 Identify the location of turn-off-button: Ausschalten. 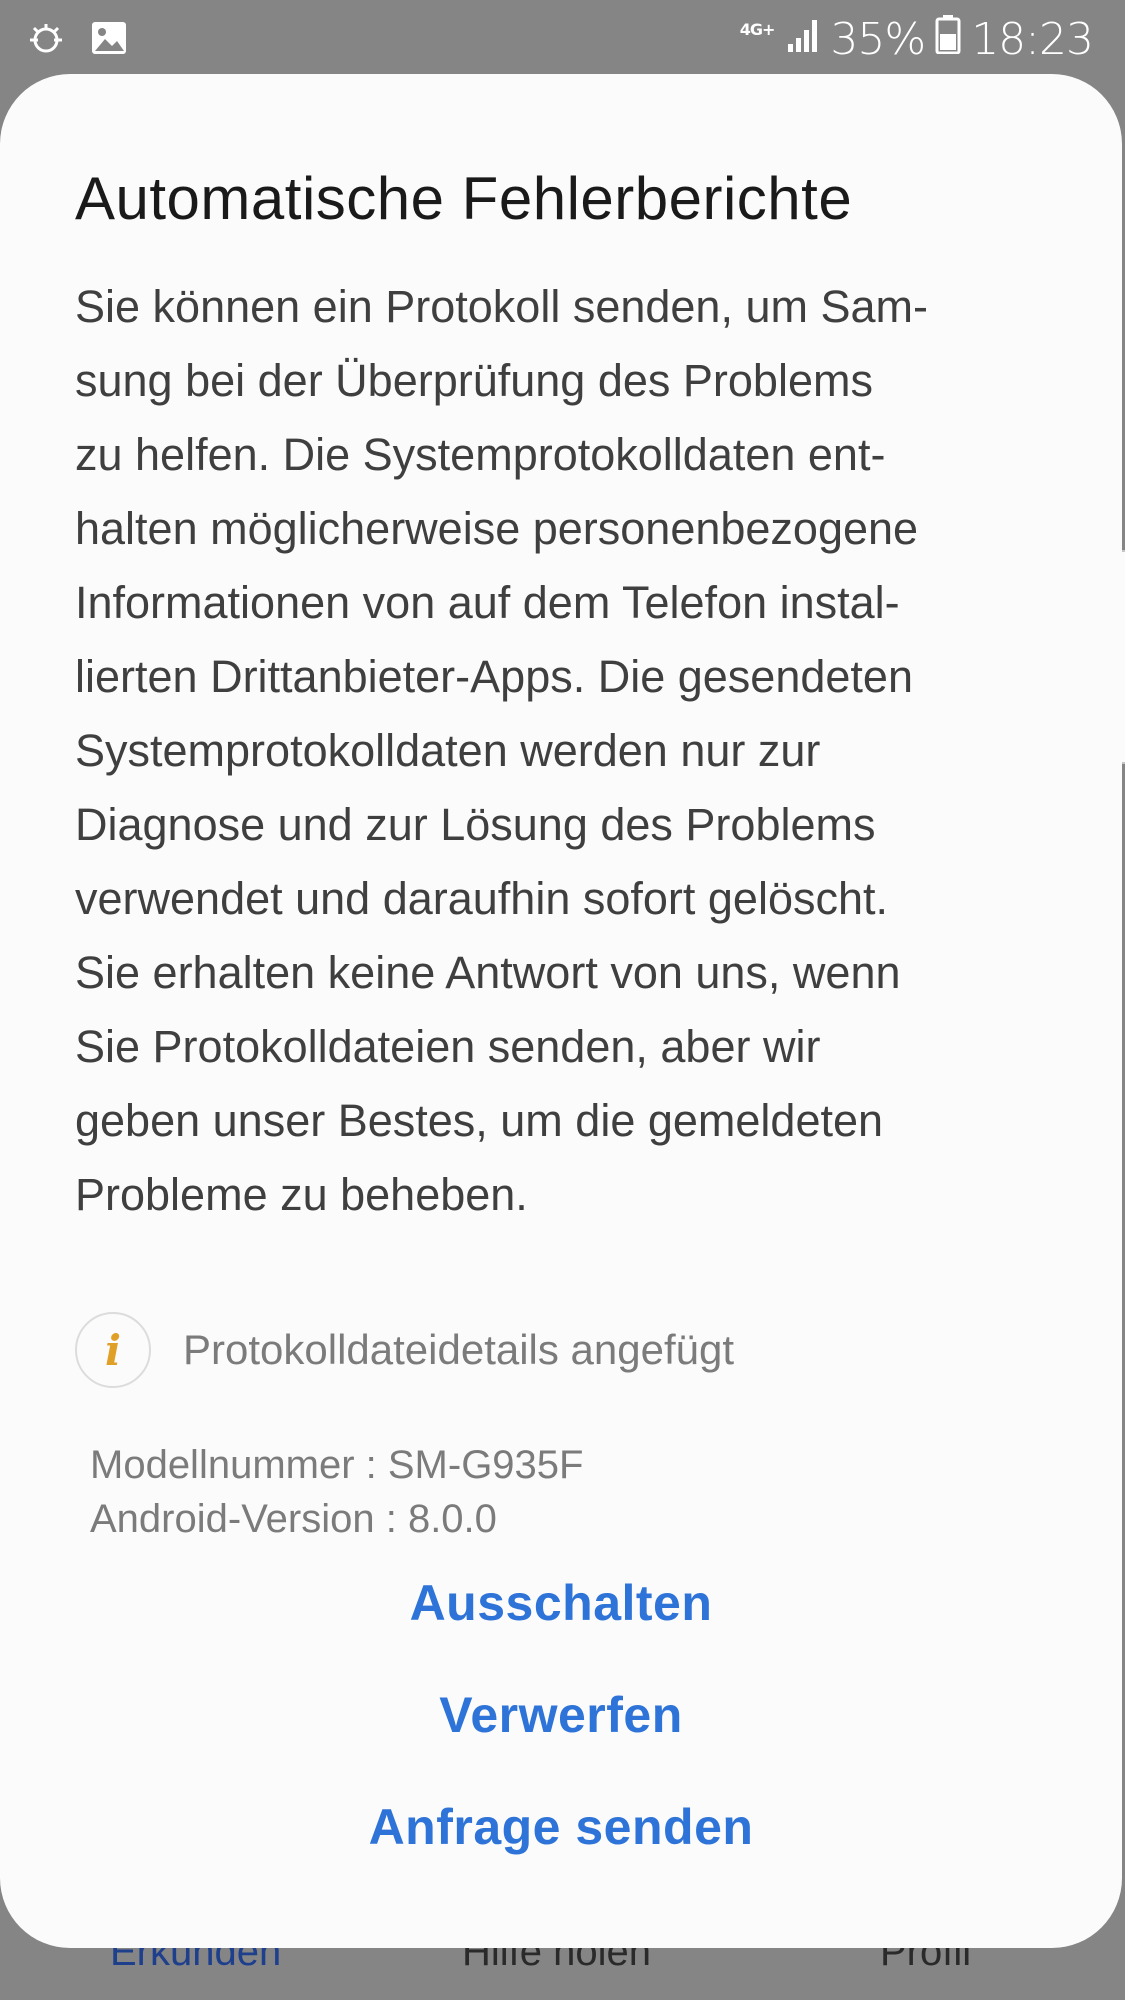
(561, 1603).